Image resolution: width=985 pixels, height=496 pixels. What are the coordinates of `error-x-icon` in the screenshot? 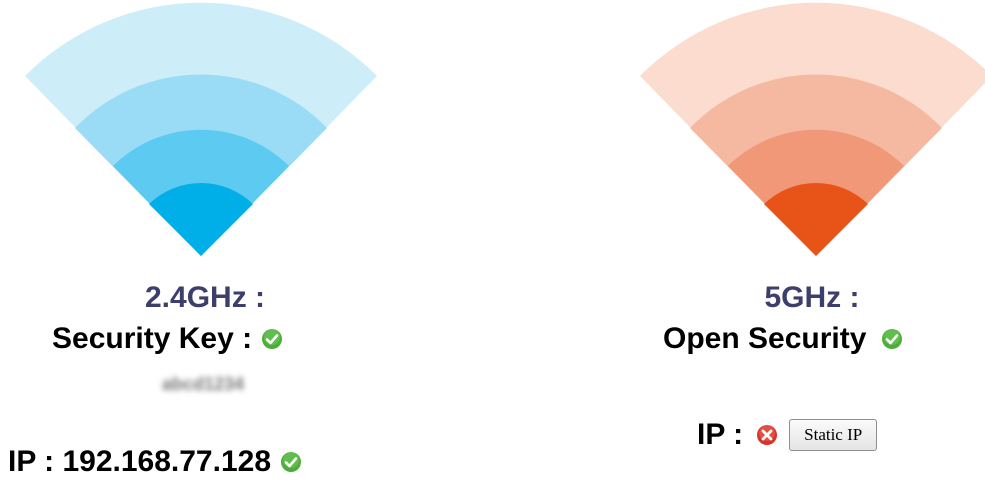 It's located at (767, 435).